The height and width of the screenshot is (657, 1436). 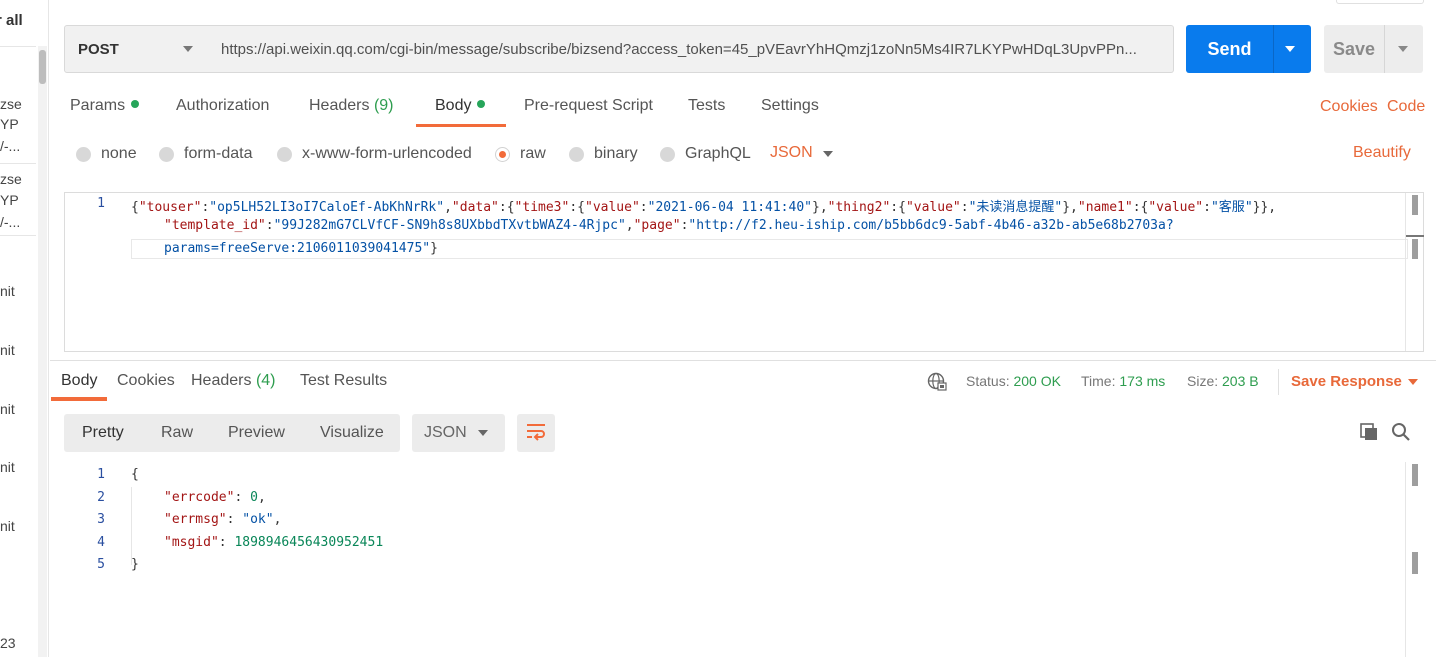 What do you see at coordinates (135, 564) in the screenshot?
I see `code-line: }` at bounding box center [135, 564].